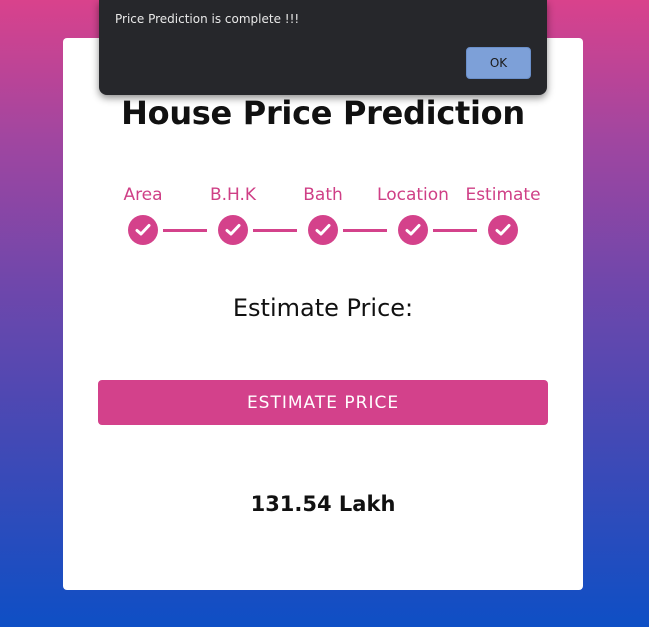 The image size is (649, 627). What do you see at coordinates (323, 308) in the screenshot?
I see `estimate-price-label: Estimate Price:` at bounding box center [323, 308].